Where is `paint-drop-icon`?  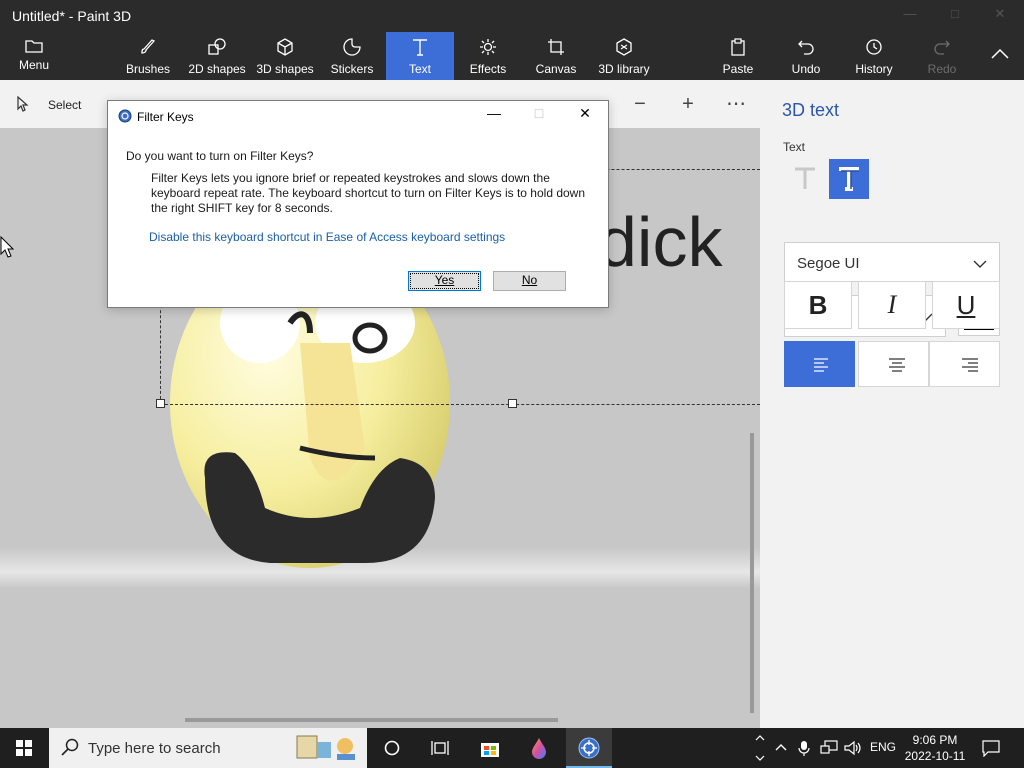
paint-drop-icon is located at coordinates (539, 748).